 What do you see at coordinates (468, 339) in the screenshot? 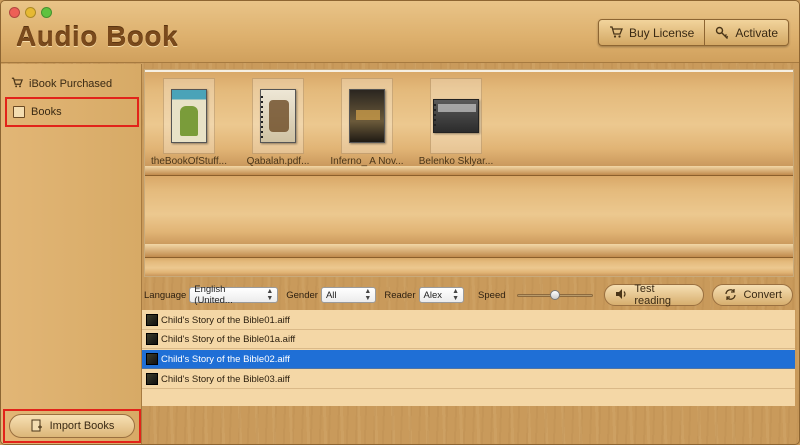
I see `list-item: Child's Story of the Bible01a.aiff` at bounding box center [468, 339].